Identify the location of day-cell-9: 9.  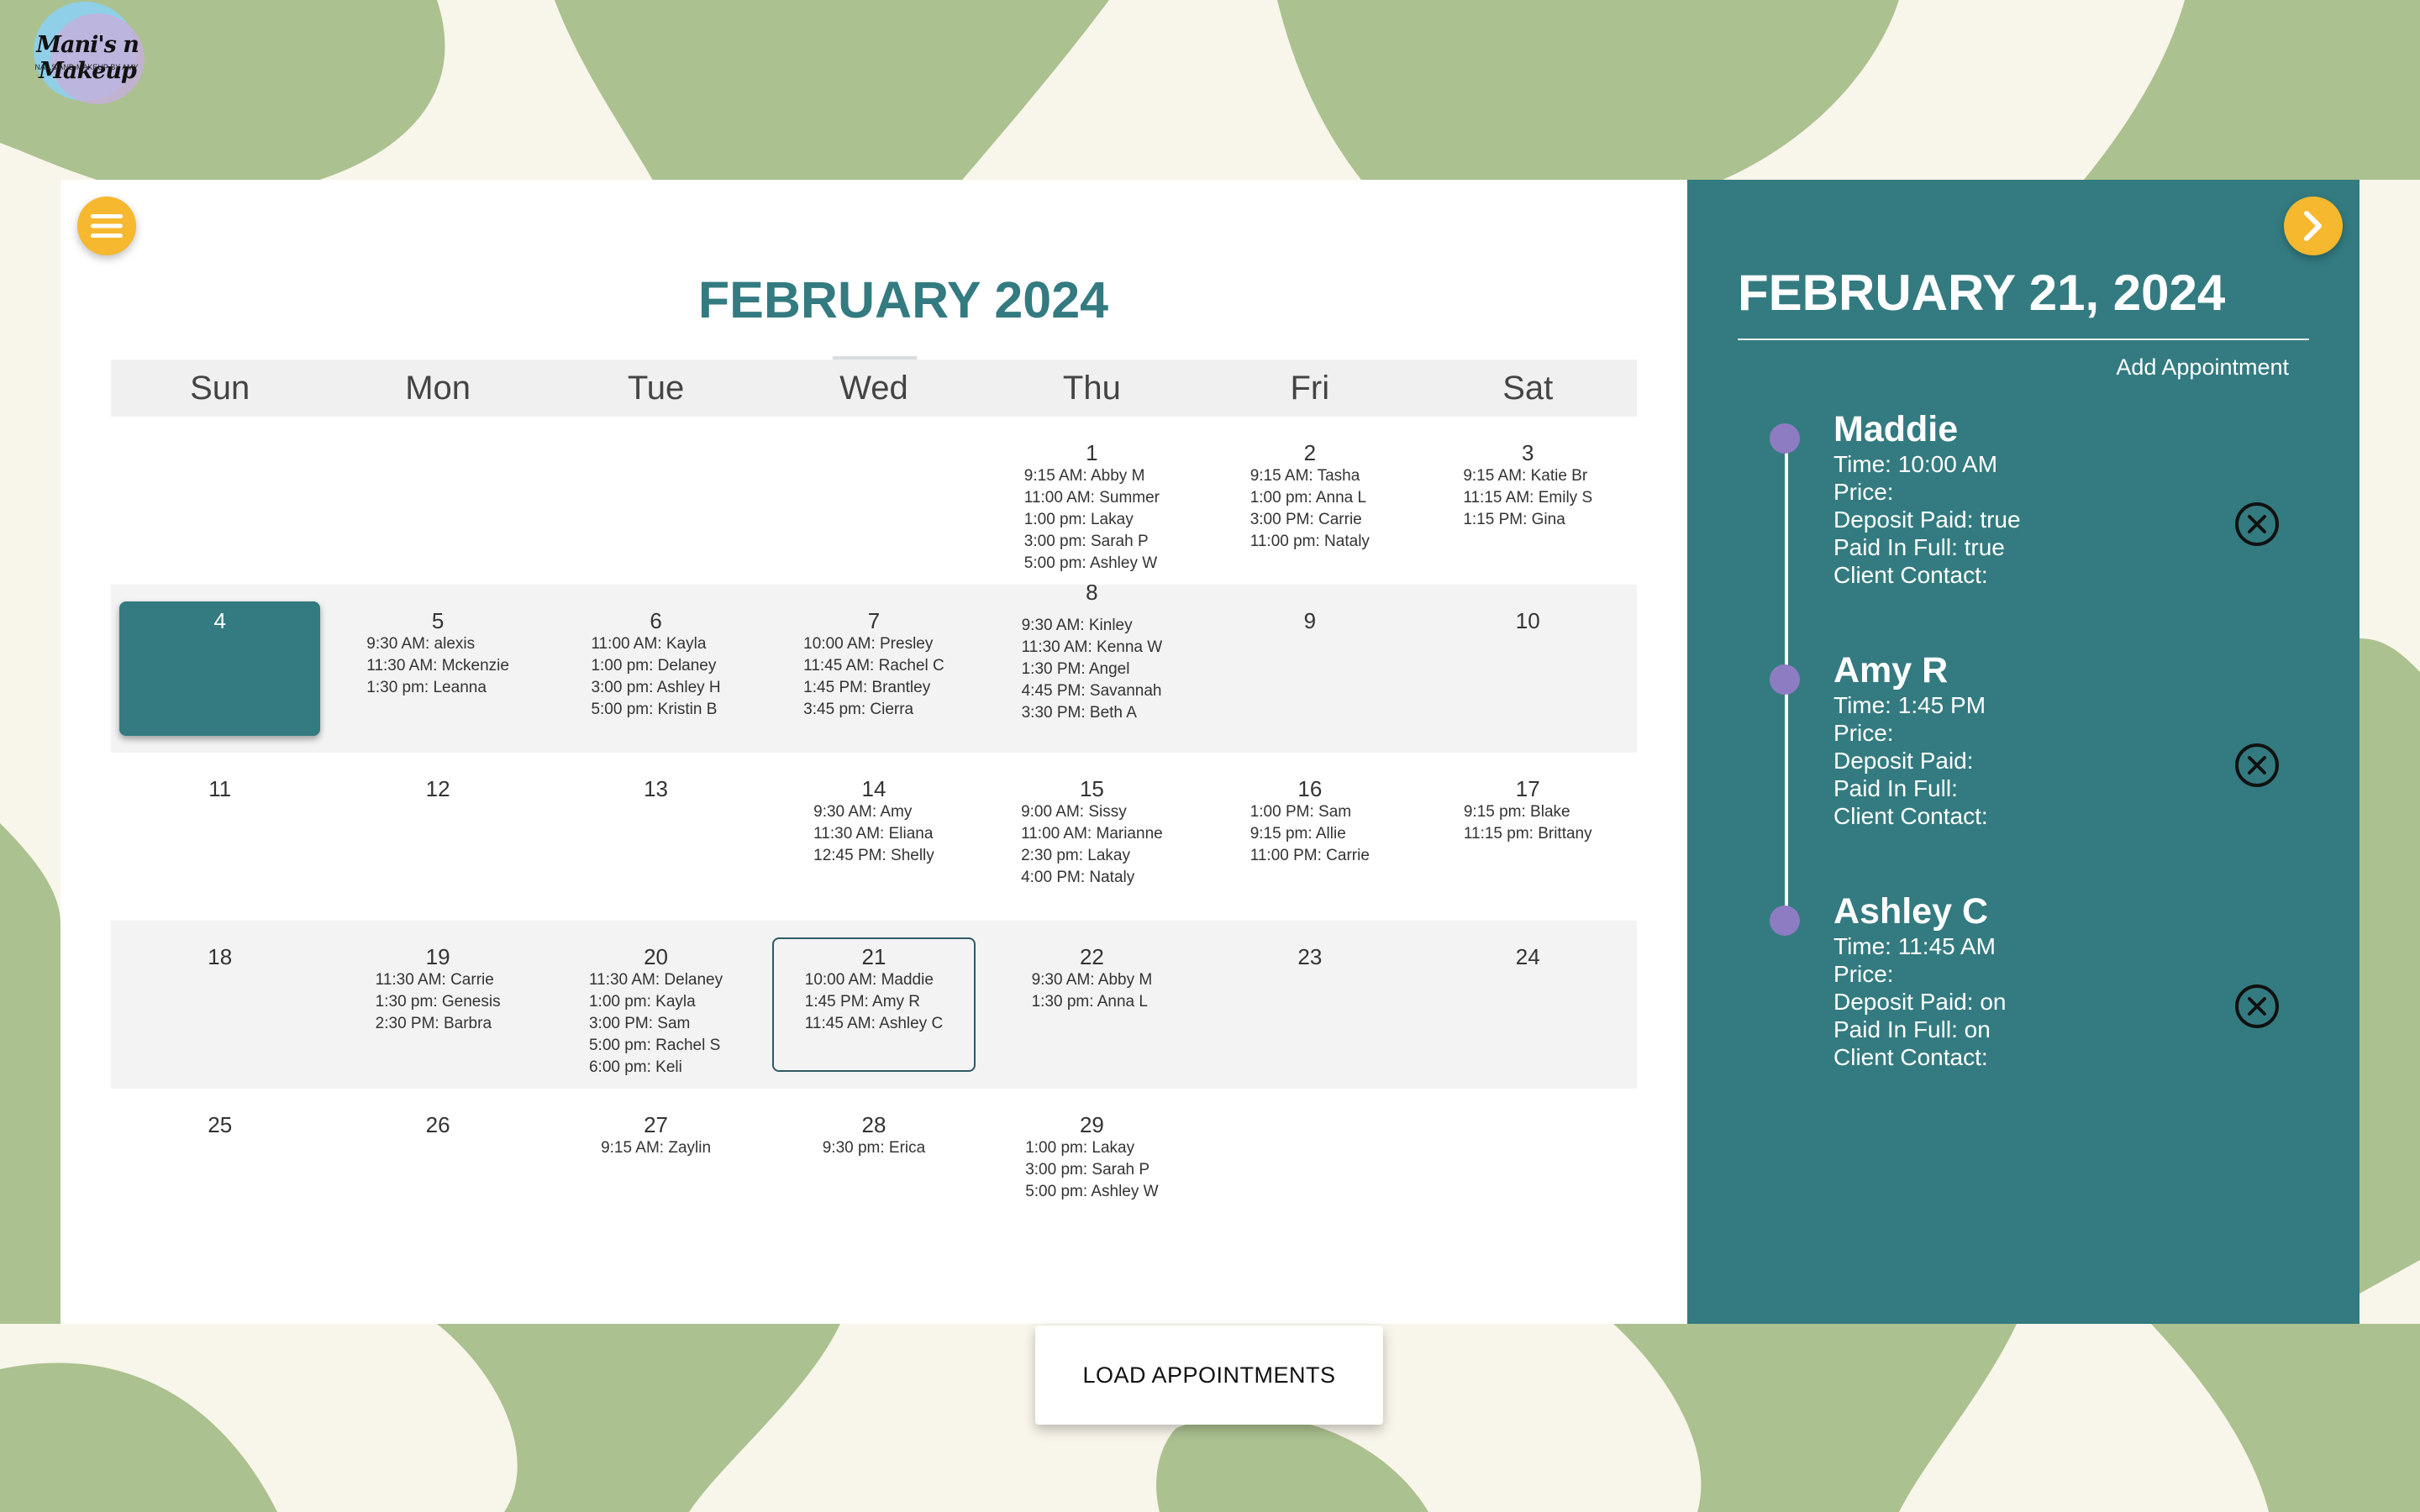
(1309, 669).